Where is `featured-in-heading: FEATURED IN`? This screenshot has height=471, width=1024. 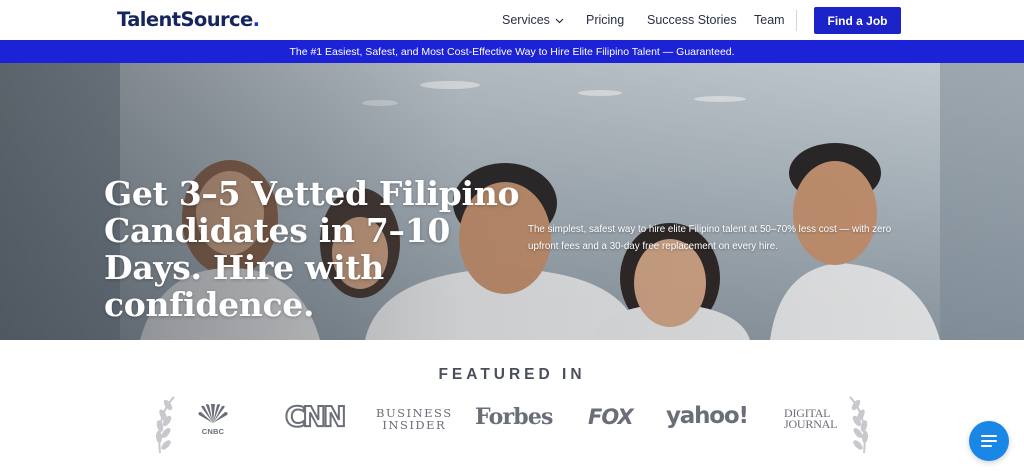 featured-in-heading: FEATURED IN is located at coordinates (512, 374).